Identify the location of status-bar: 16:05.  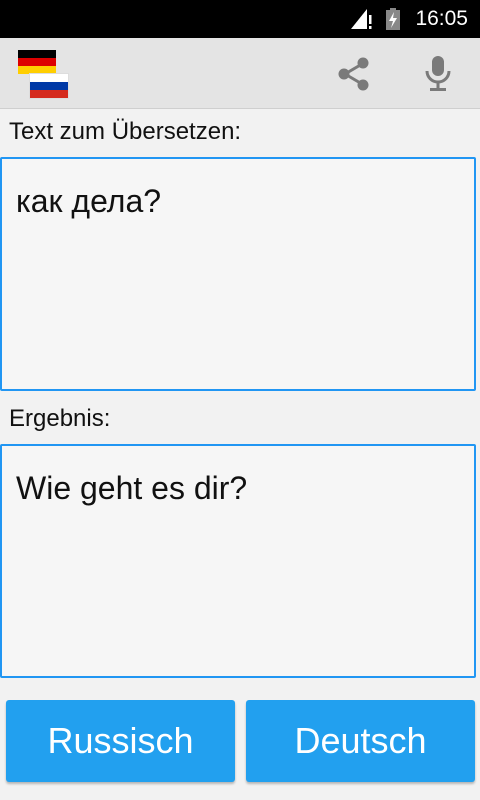
(240, 19).